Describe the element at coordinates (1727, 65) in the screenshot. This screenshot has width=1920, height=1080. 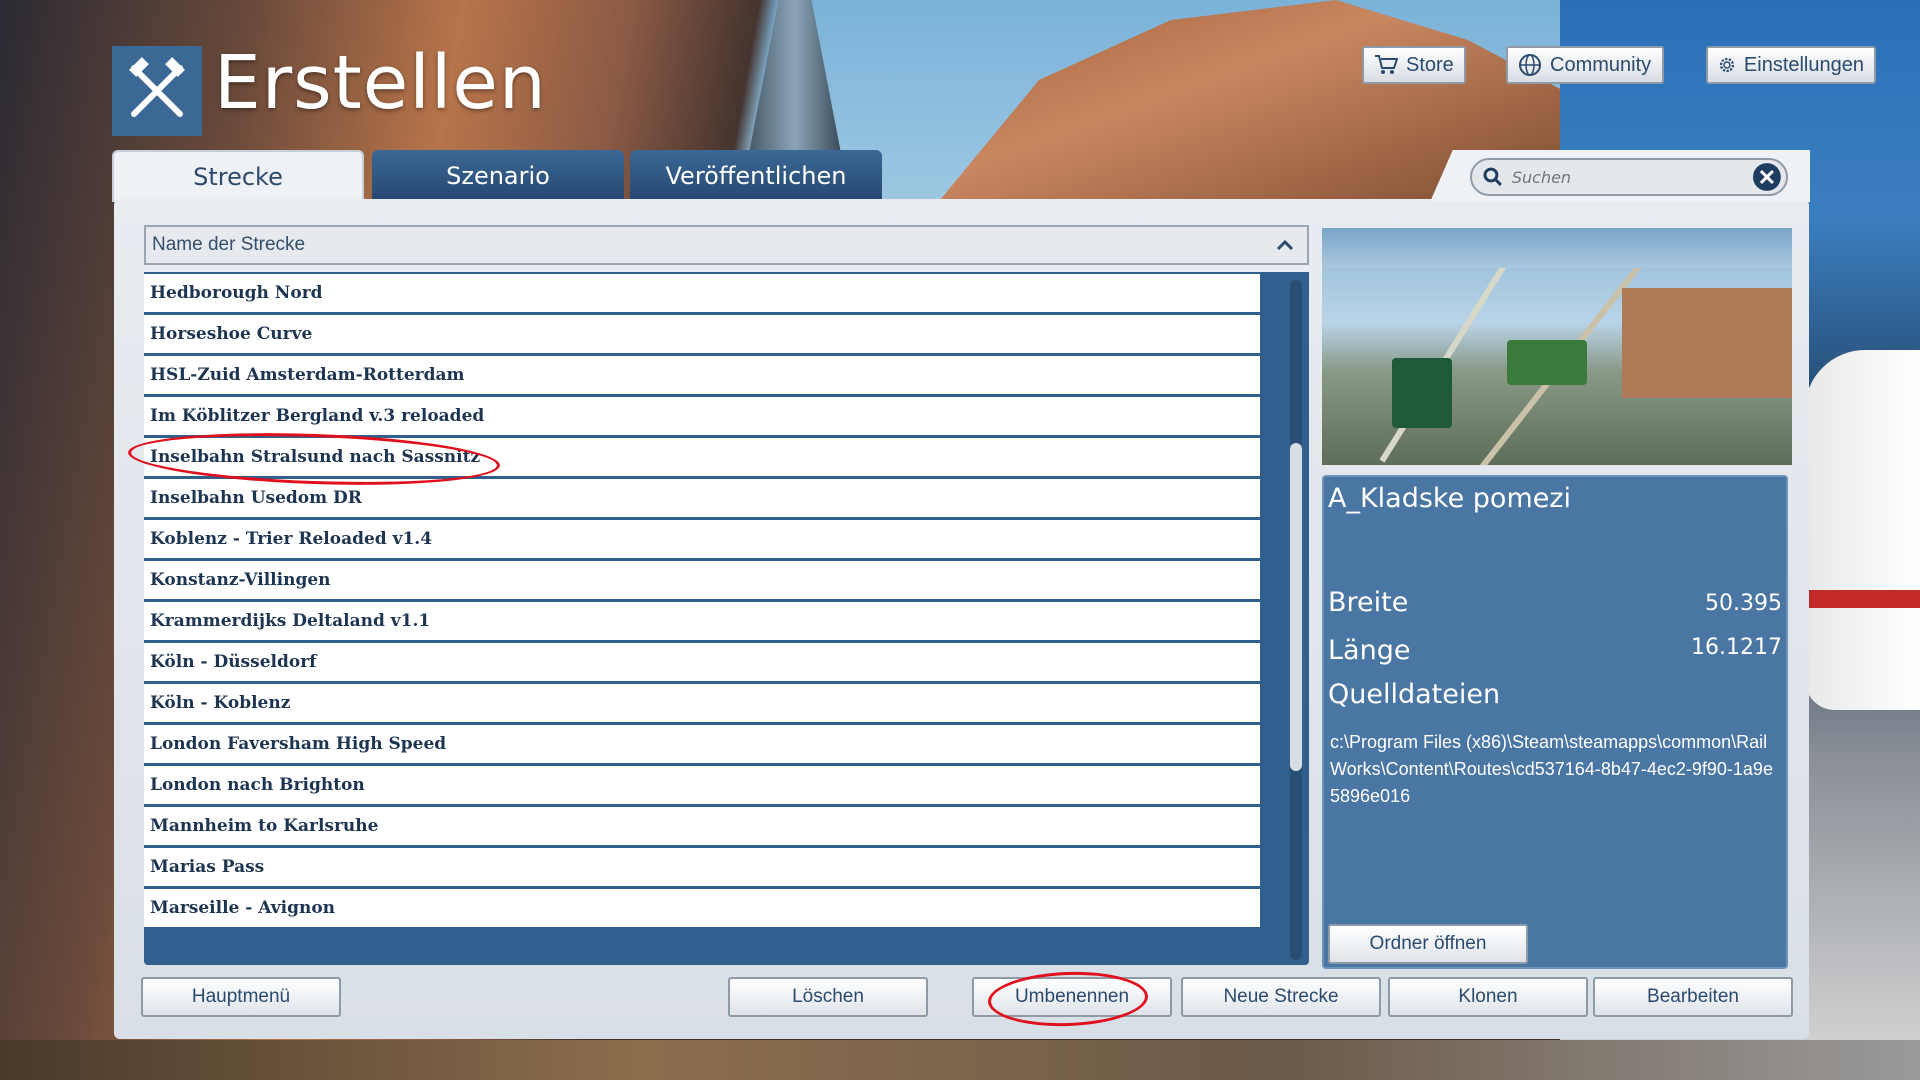
I see `gear-icon` at that location.